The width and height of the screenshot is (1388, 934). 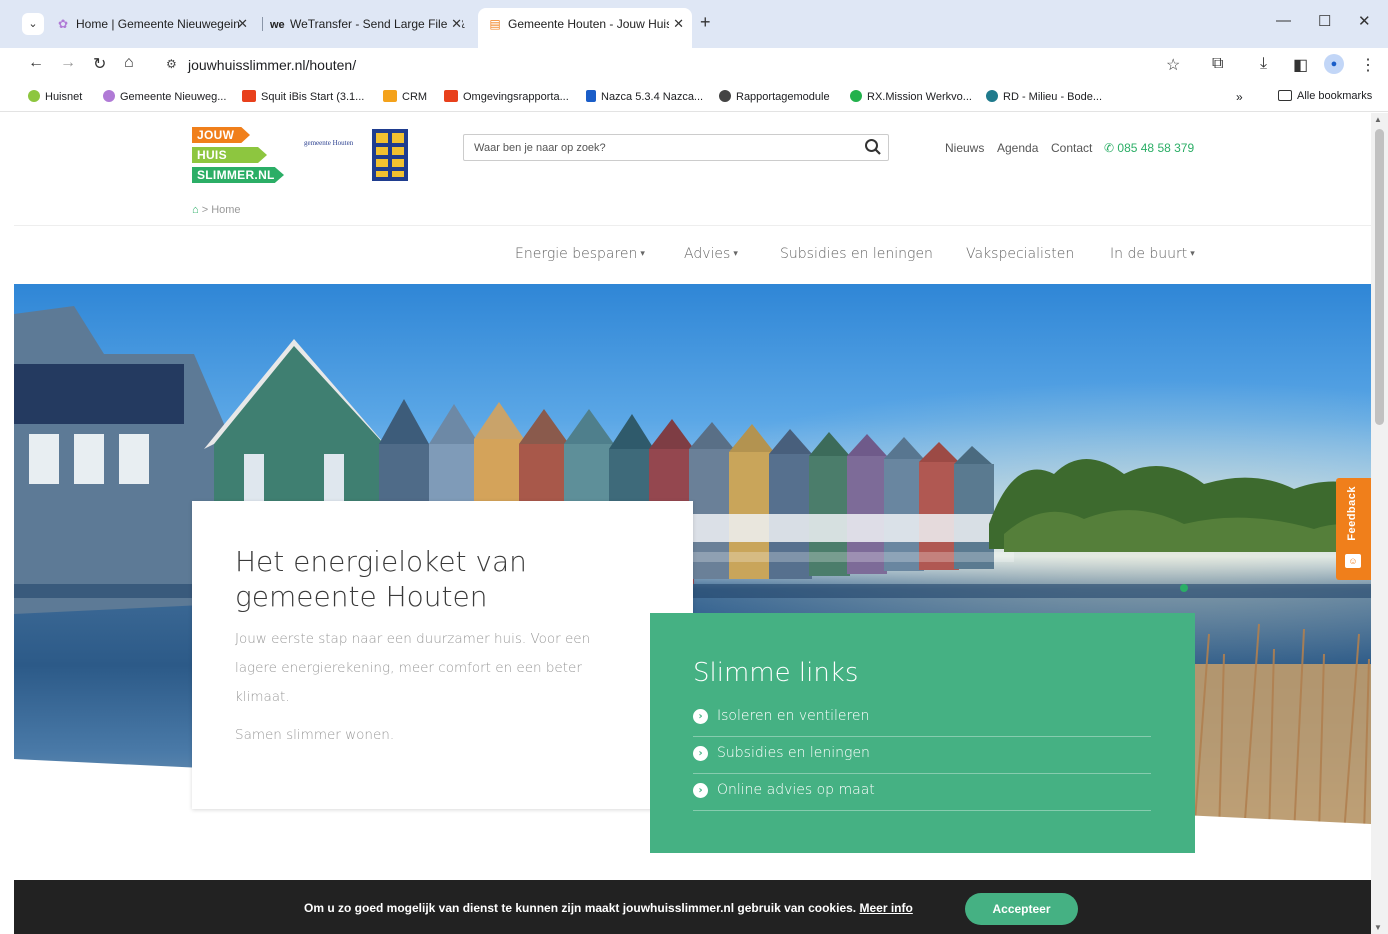 What do you see at coordinates (272, 65) in the screenshot?
I see `address-url: jouwhuisslimmer.nl/houten/` at bounding box center [272, 65].